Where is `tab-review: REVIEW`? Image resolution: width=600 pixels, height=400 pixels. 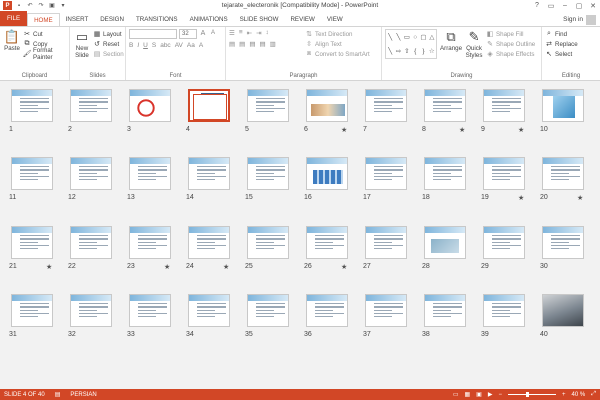 tab-review: REVIEW is located at coordinates (302, 19).